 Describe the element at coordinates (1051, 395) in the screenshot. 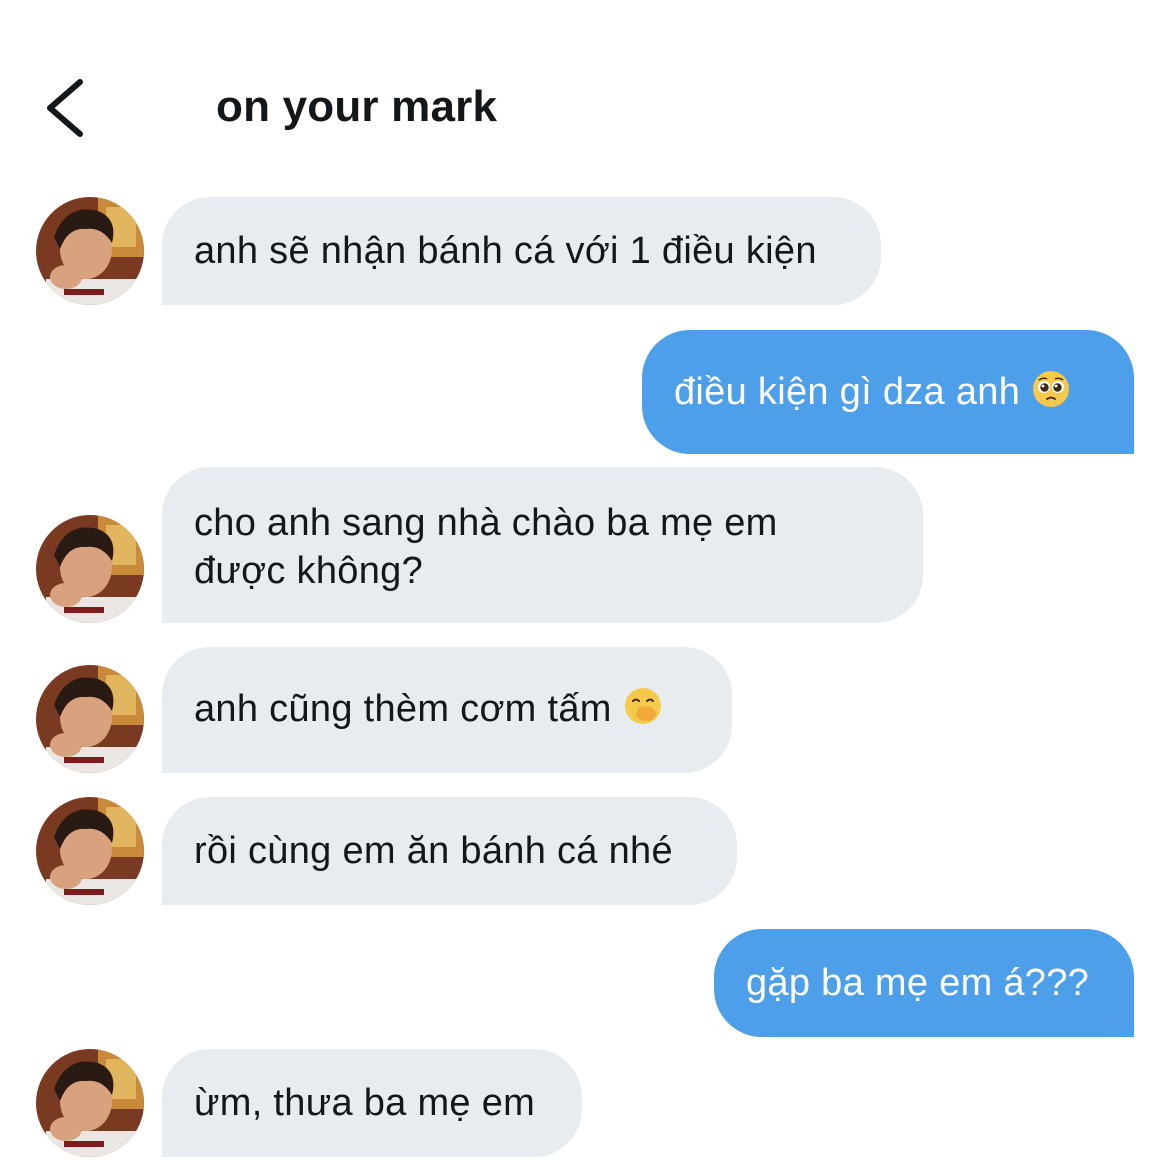

I see `pleading-face-emoji` at that location.